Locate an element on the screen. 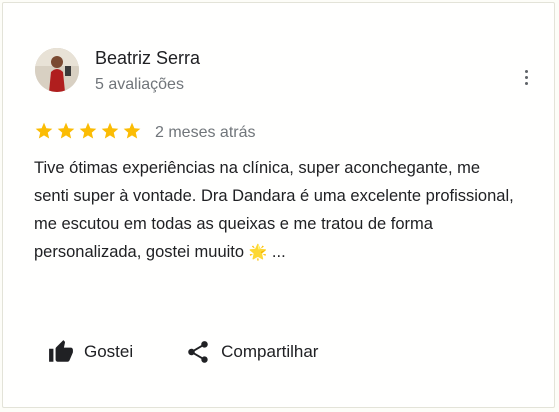 The image size is (559, 412). share-icon is located at coordinates (198, 352).